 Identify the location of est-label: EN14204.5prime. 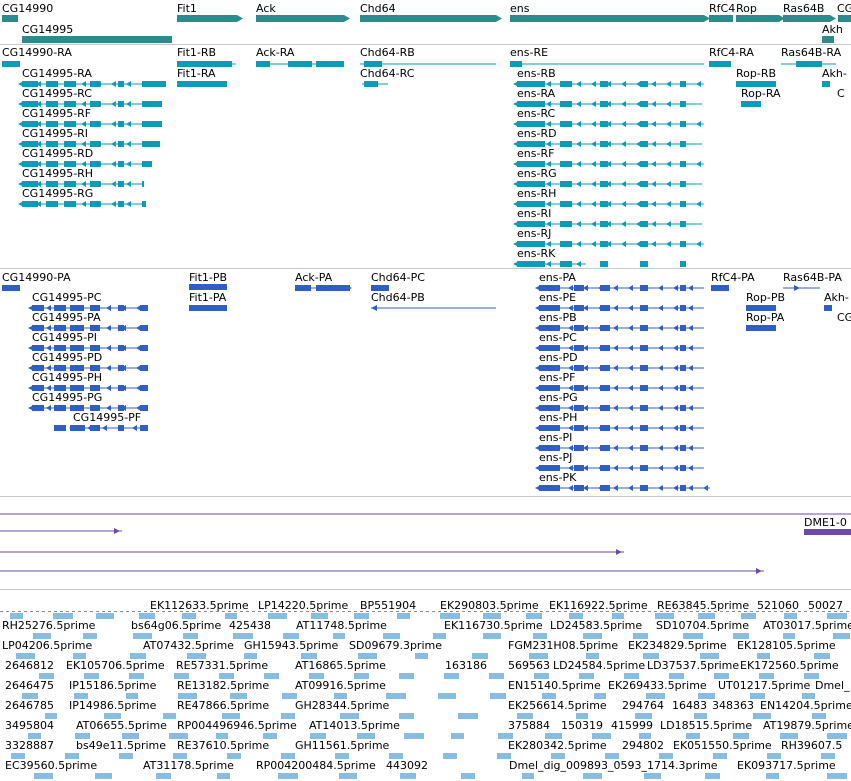
(805, 706).